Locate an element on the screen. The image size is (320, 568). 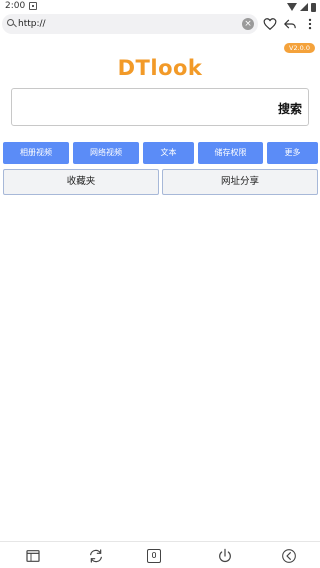
bottom-nav: 0 is located at coordinates (160, 554).